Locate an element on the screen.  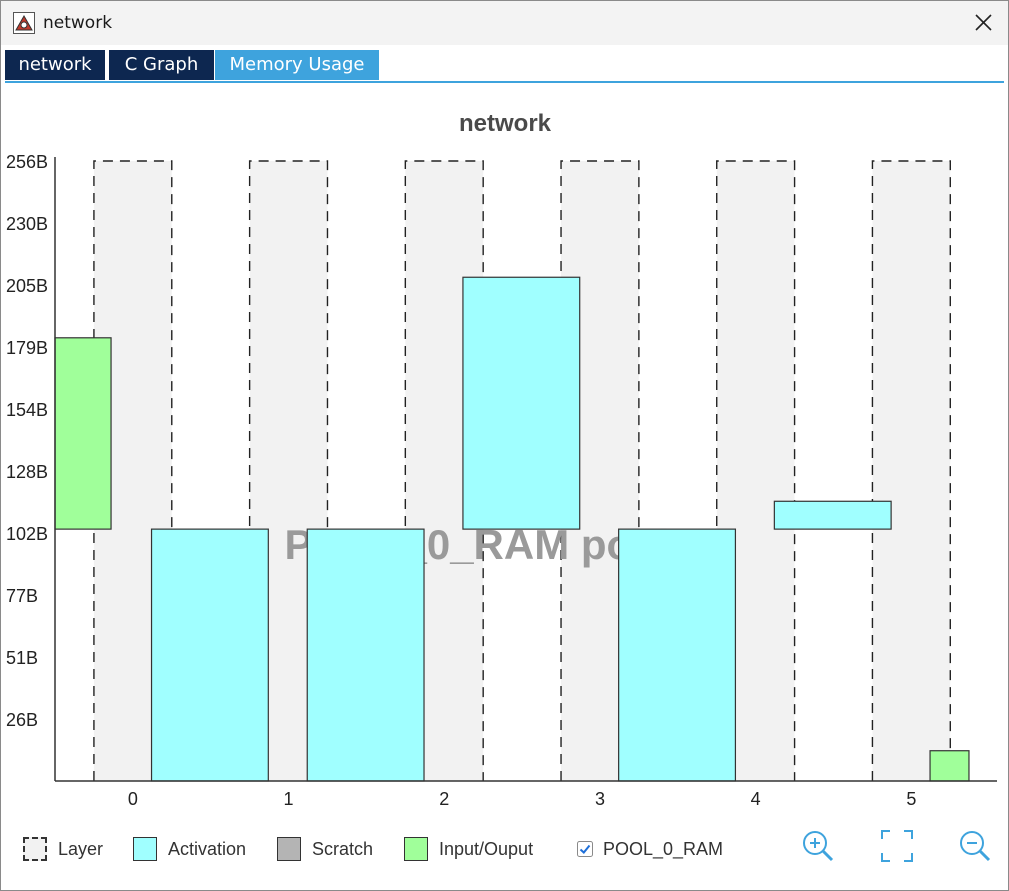
tab-underline is located at coordinates (504, 82).